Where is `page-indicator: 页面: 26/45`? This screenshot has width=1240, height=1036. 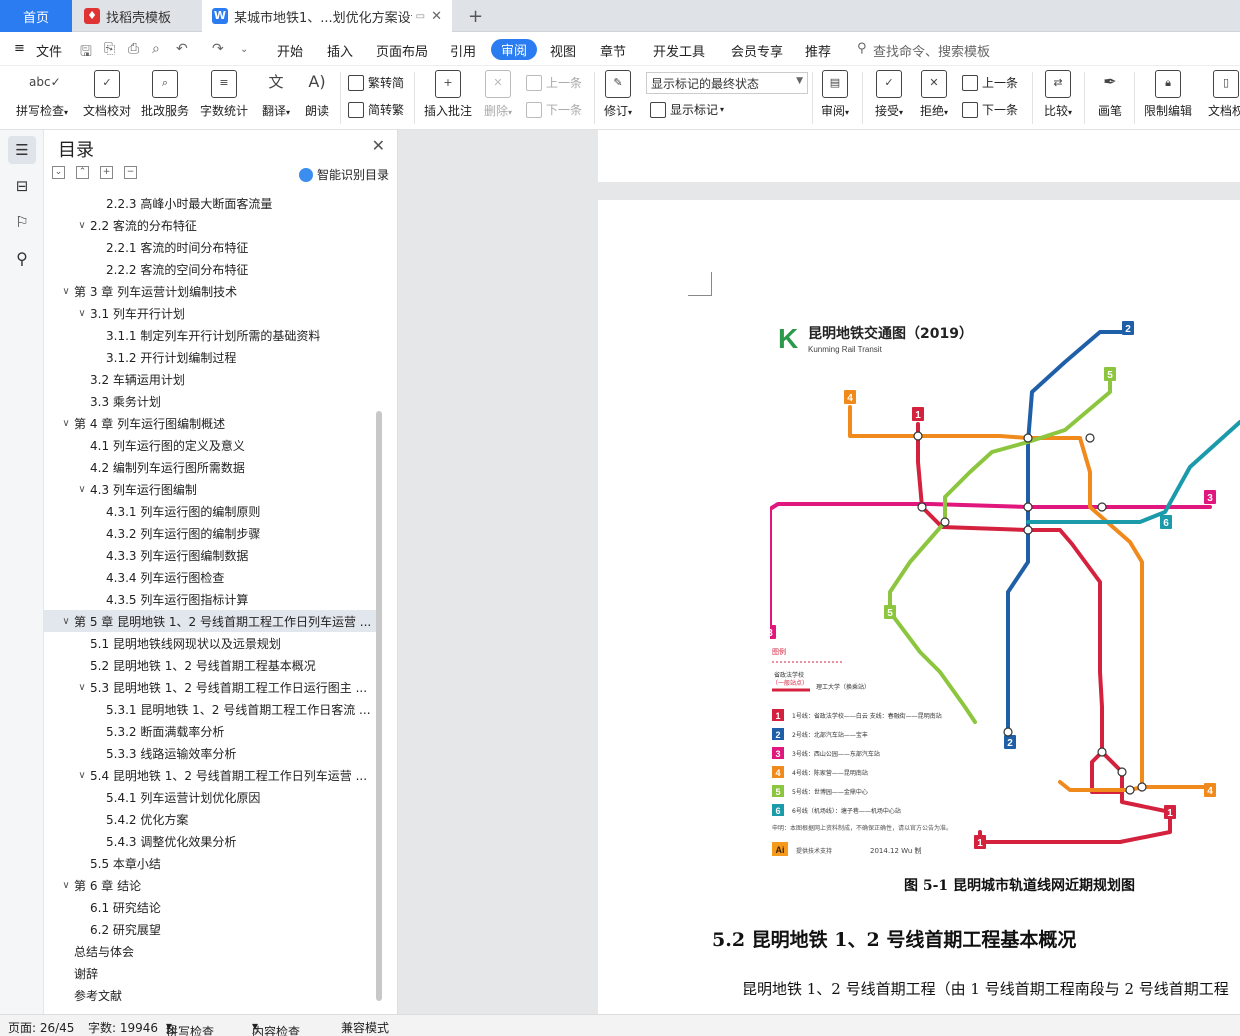
page-indicator: 页面: 26/45 is located at coordinates (41, 1027).